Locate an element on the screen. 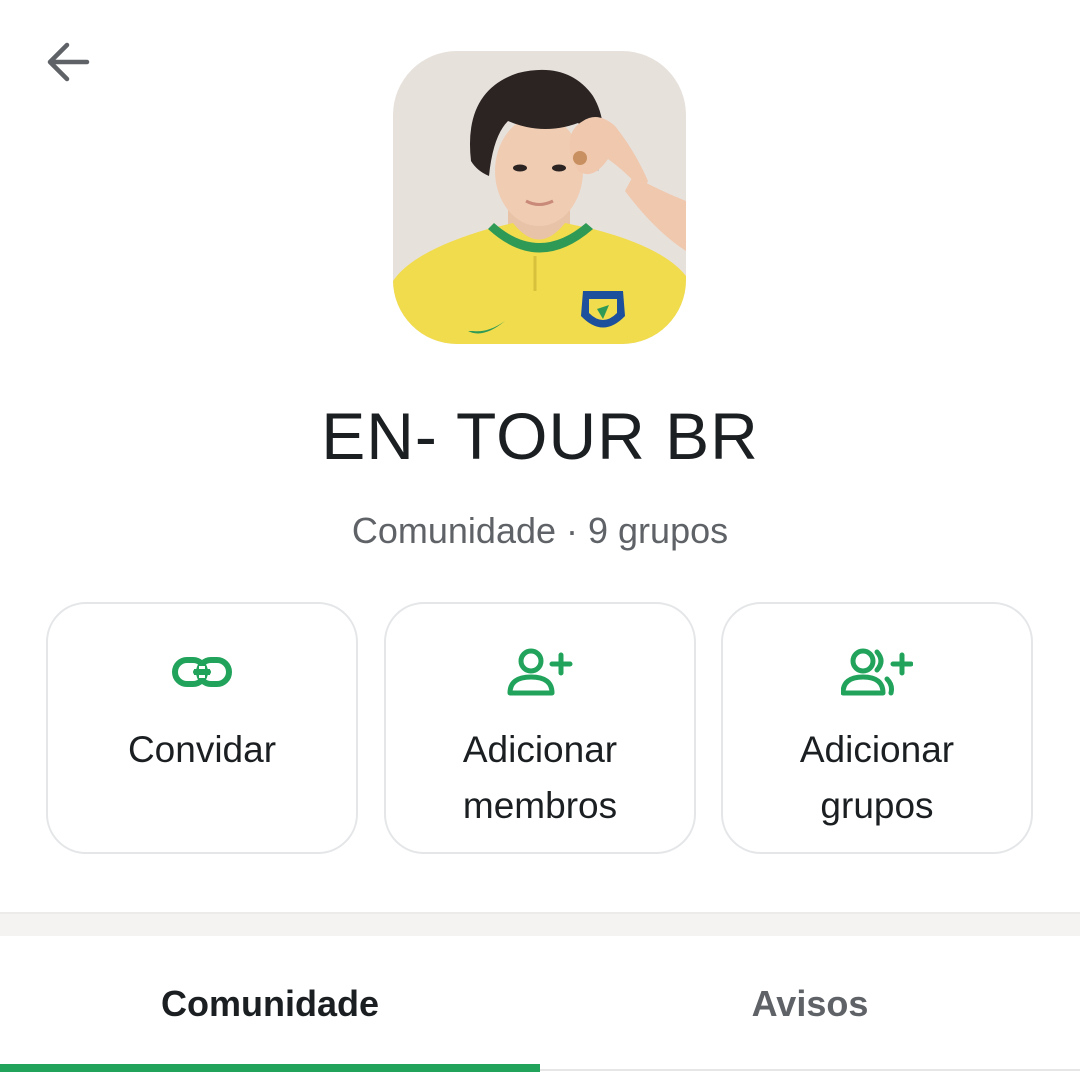 The width and height of the screenshot is (1080, 1088). add-members-label-line2: membros is located at coordinates (540, 805).